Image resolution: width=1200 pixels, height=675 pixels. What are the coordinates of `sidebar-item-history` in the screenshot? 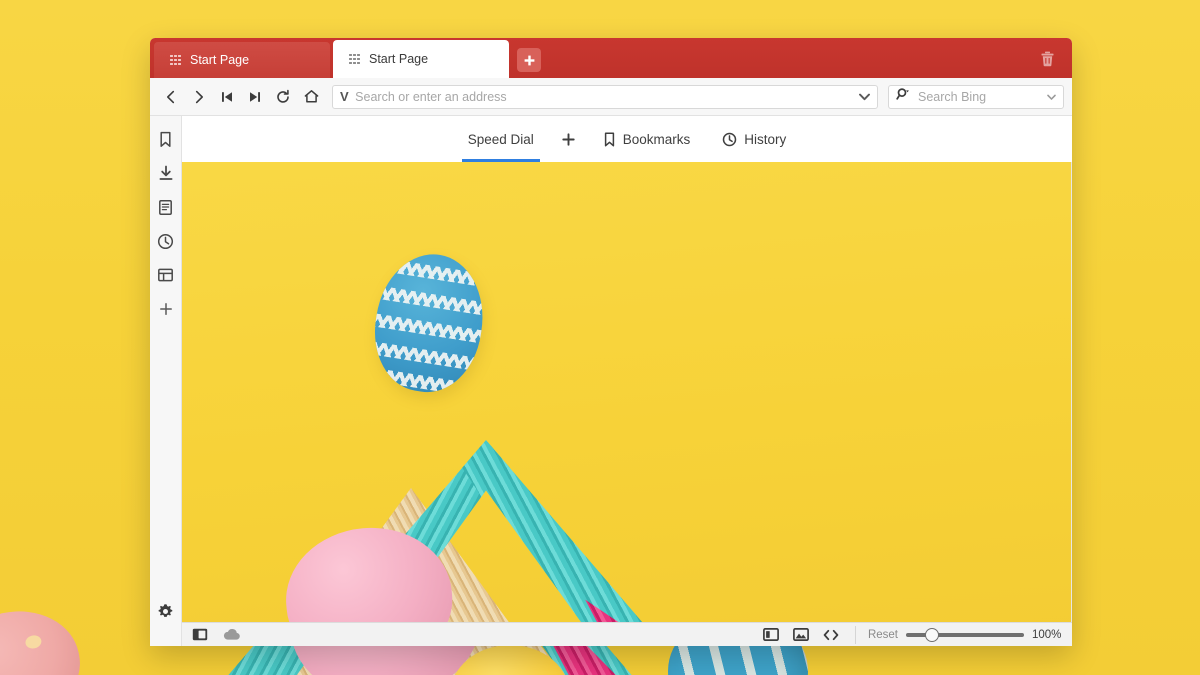 It's located at (166, 241).